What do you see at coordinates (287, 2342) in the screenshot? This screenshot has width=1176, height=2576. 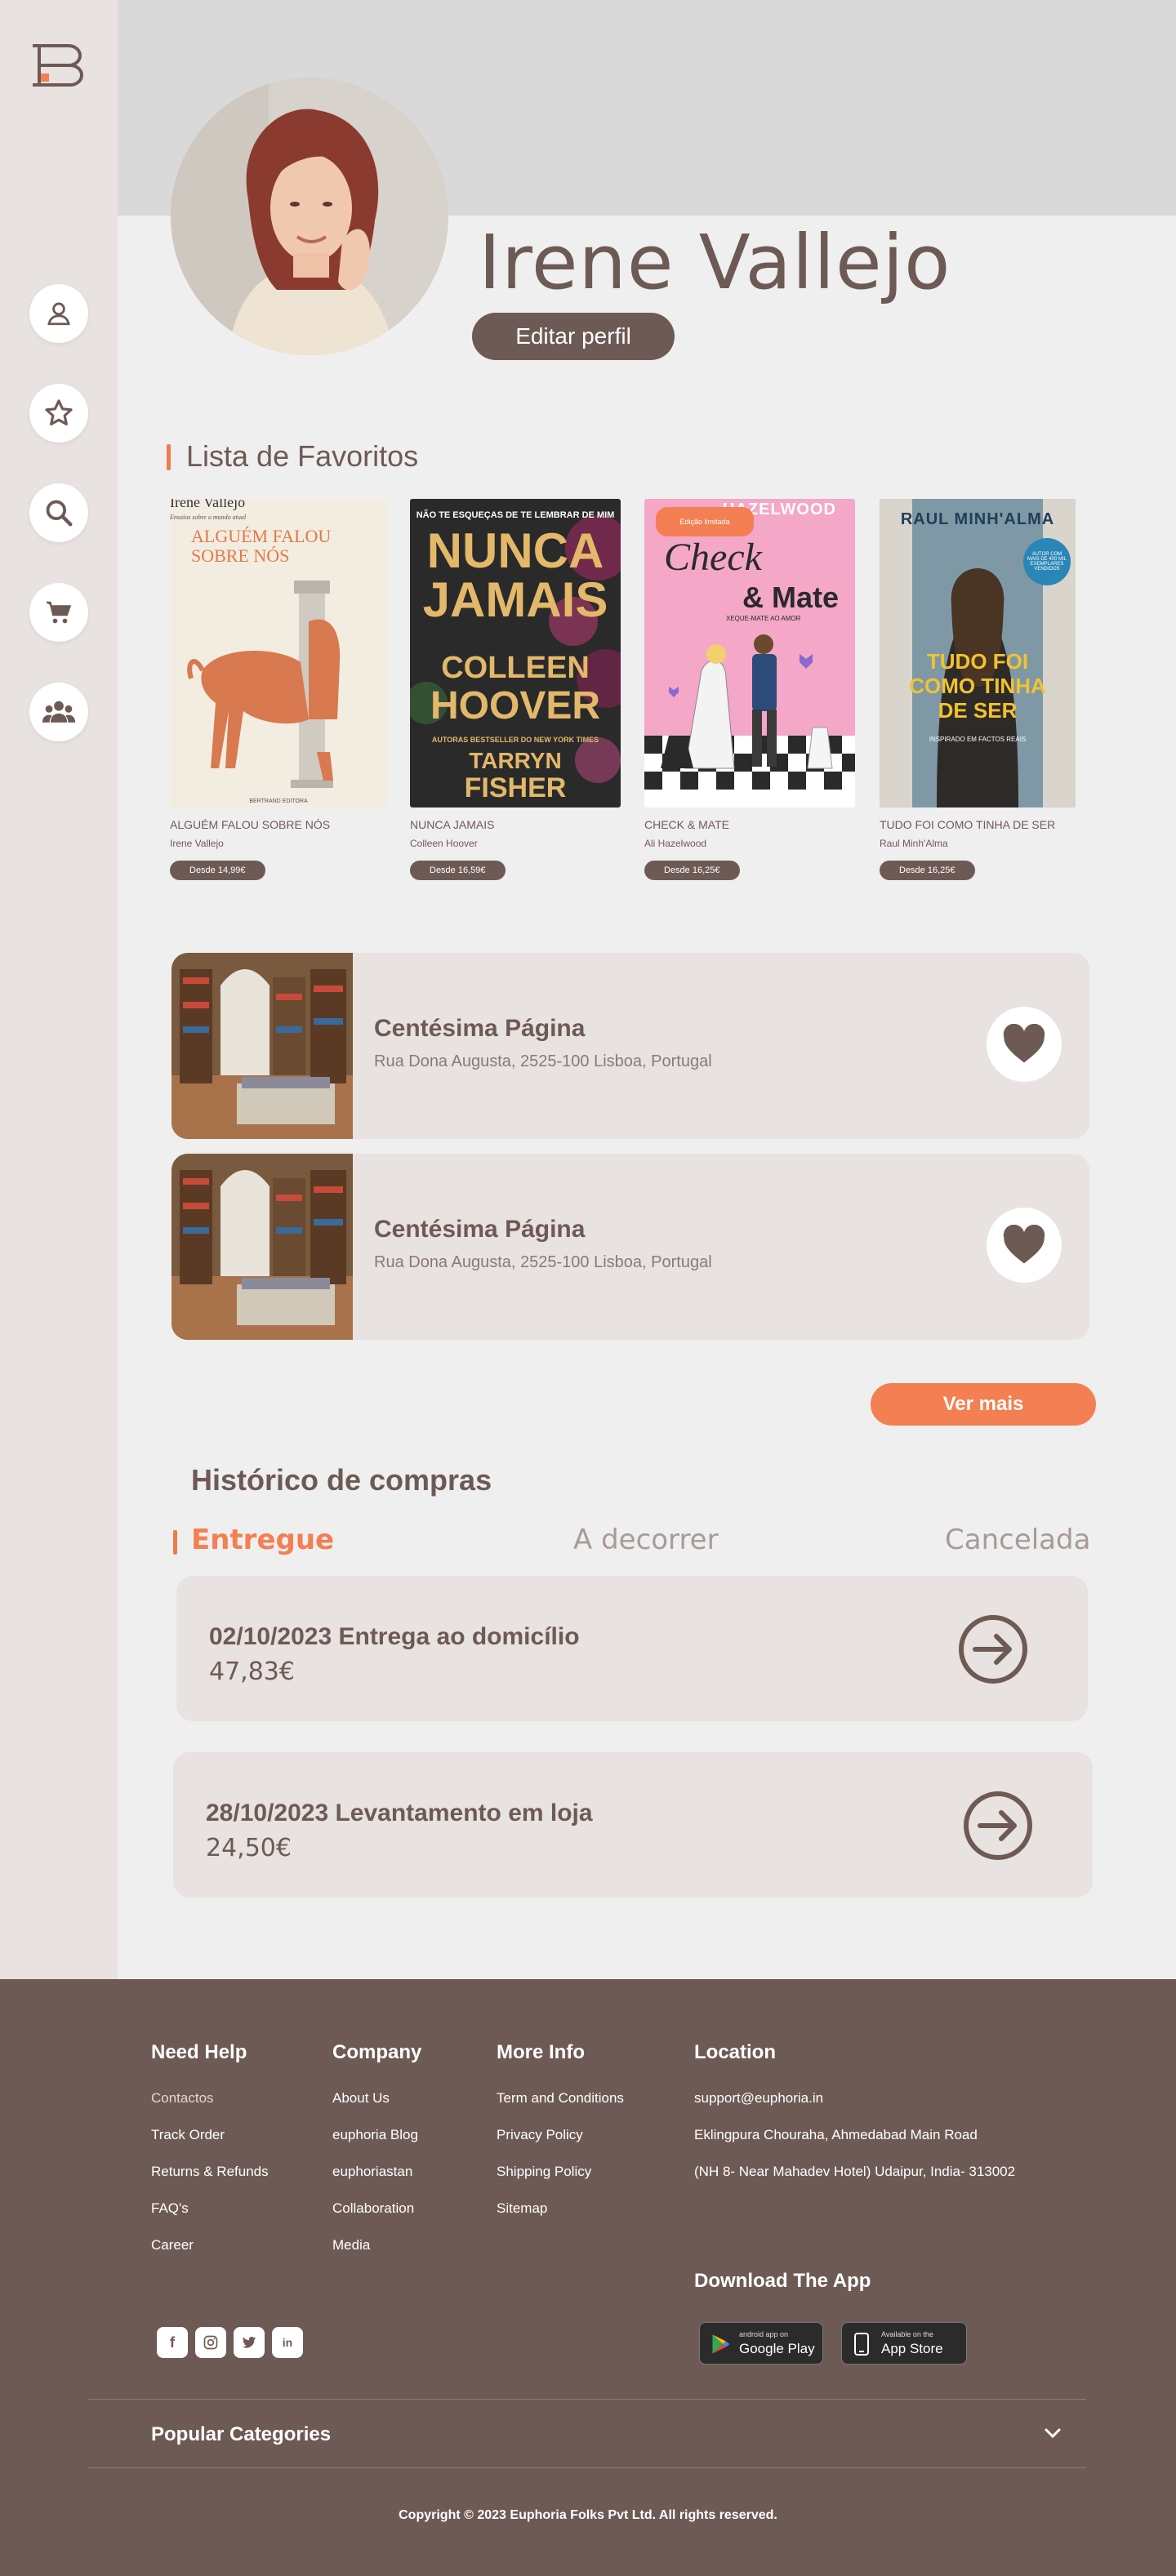 I see `linkedin-link: in` at bounding box center [287, 2342].